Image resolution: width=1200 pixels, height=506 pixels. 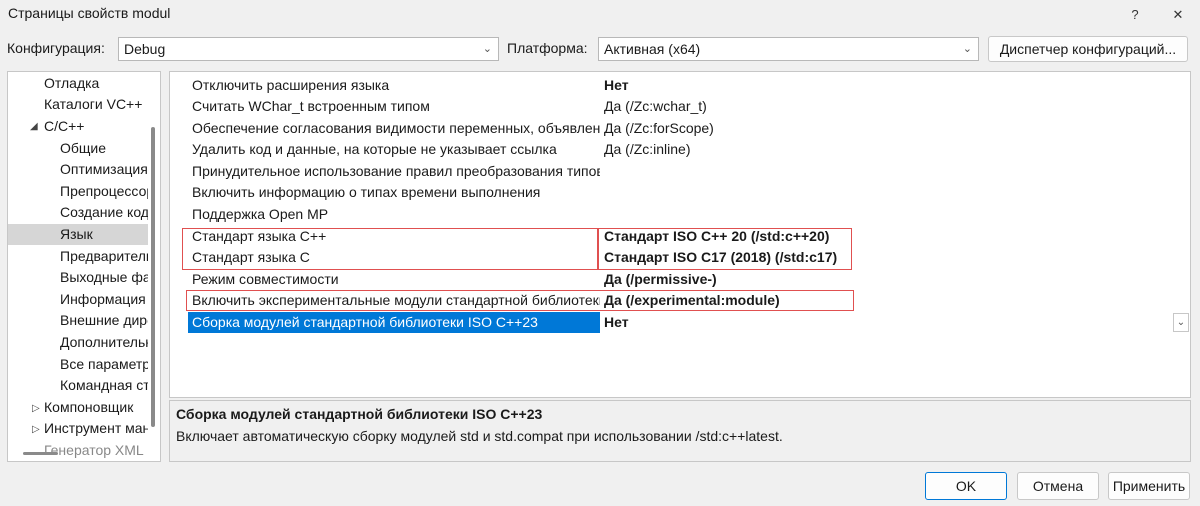 I want to click on tree-item-general: Общие, so click(x=78, y=148).